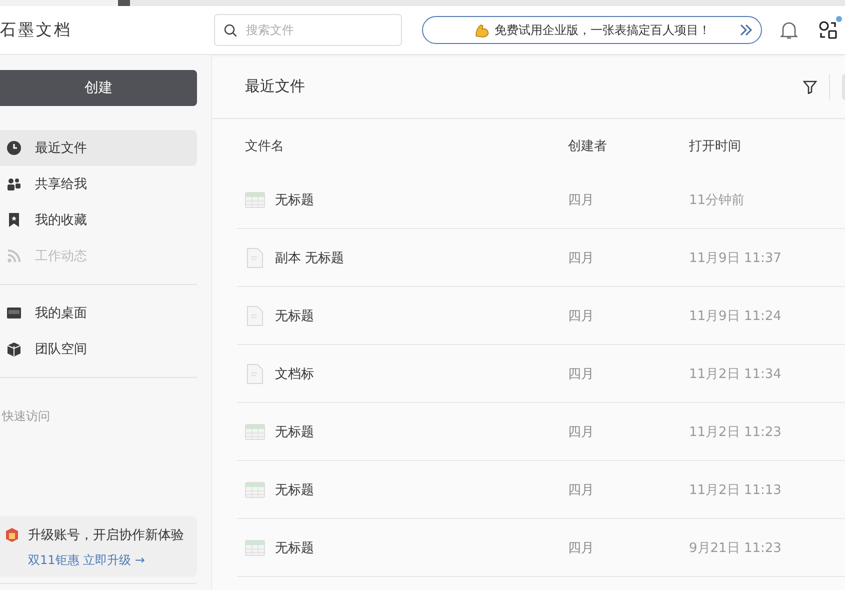  I want to click on time-cell: 11月2日 11:23, so click(735, 432).